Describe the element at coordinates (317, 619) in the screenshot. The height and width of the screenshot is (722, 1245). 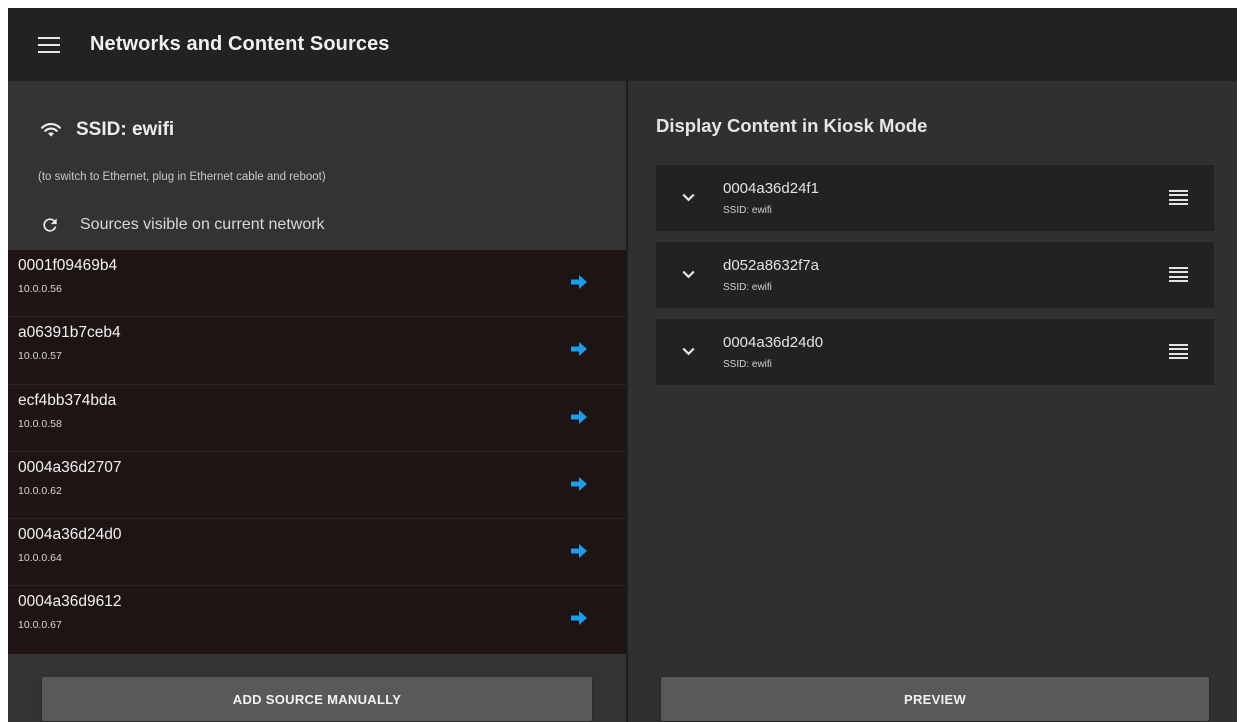
I see `source-list-item: 0004a36d9612 10.0.0.67` at that location.